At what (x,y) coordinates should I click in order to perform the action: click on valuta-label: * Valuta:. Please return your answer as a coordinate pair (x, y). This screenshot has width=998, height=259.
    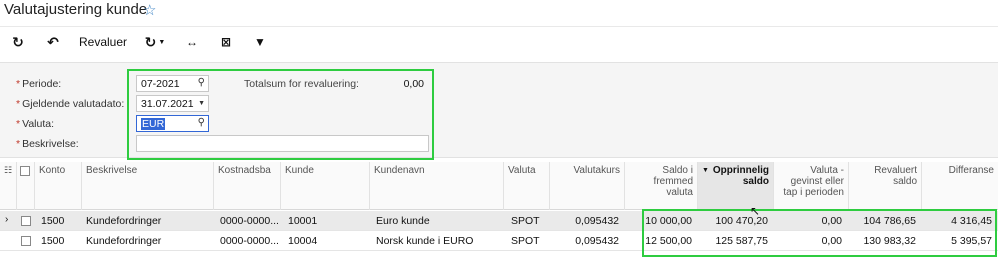
    Looking at the image, I should click on (35, 124).